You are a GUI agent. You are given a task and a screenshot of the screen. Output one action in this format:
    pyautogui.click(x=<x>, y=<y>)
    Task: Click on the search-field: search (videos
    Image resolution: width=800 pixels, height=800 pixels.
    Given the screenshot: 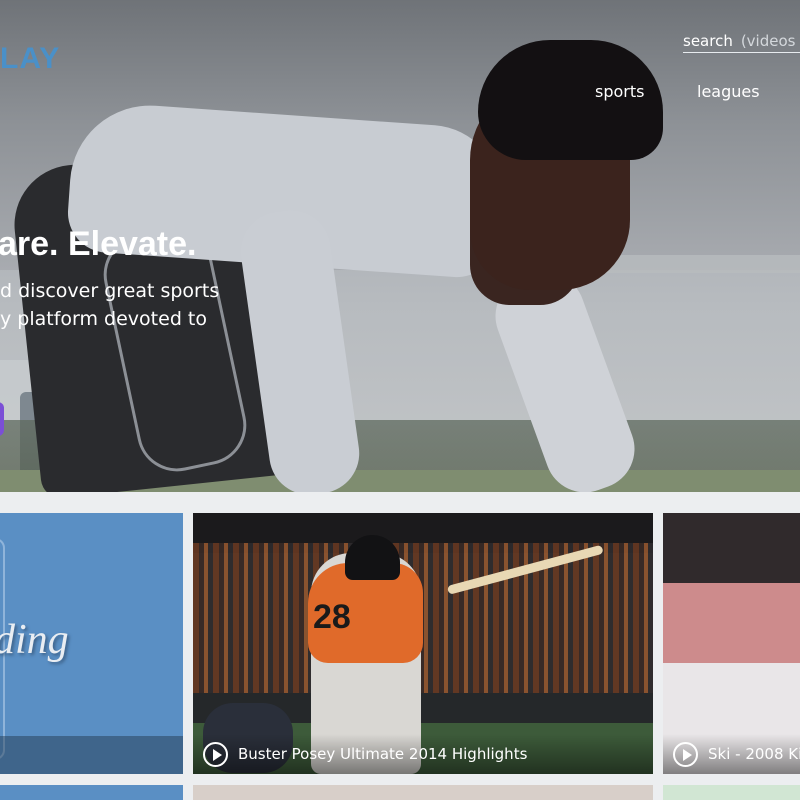 What is the action you would take?
    pyautogui.click(x=741, y=41)
    